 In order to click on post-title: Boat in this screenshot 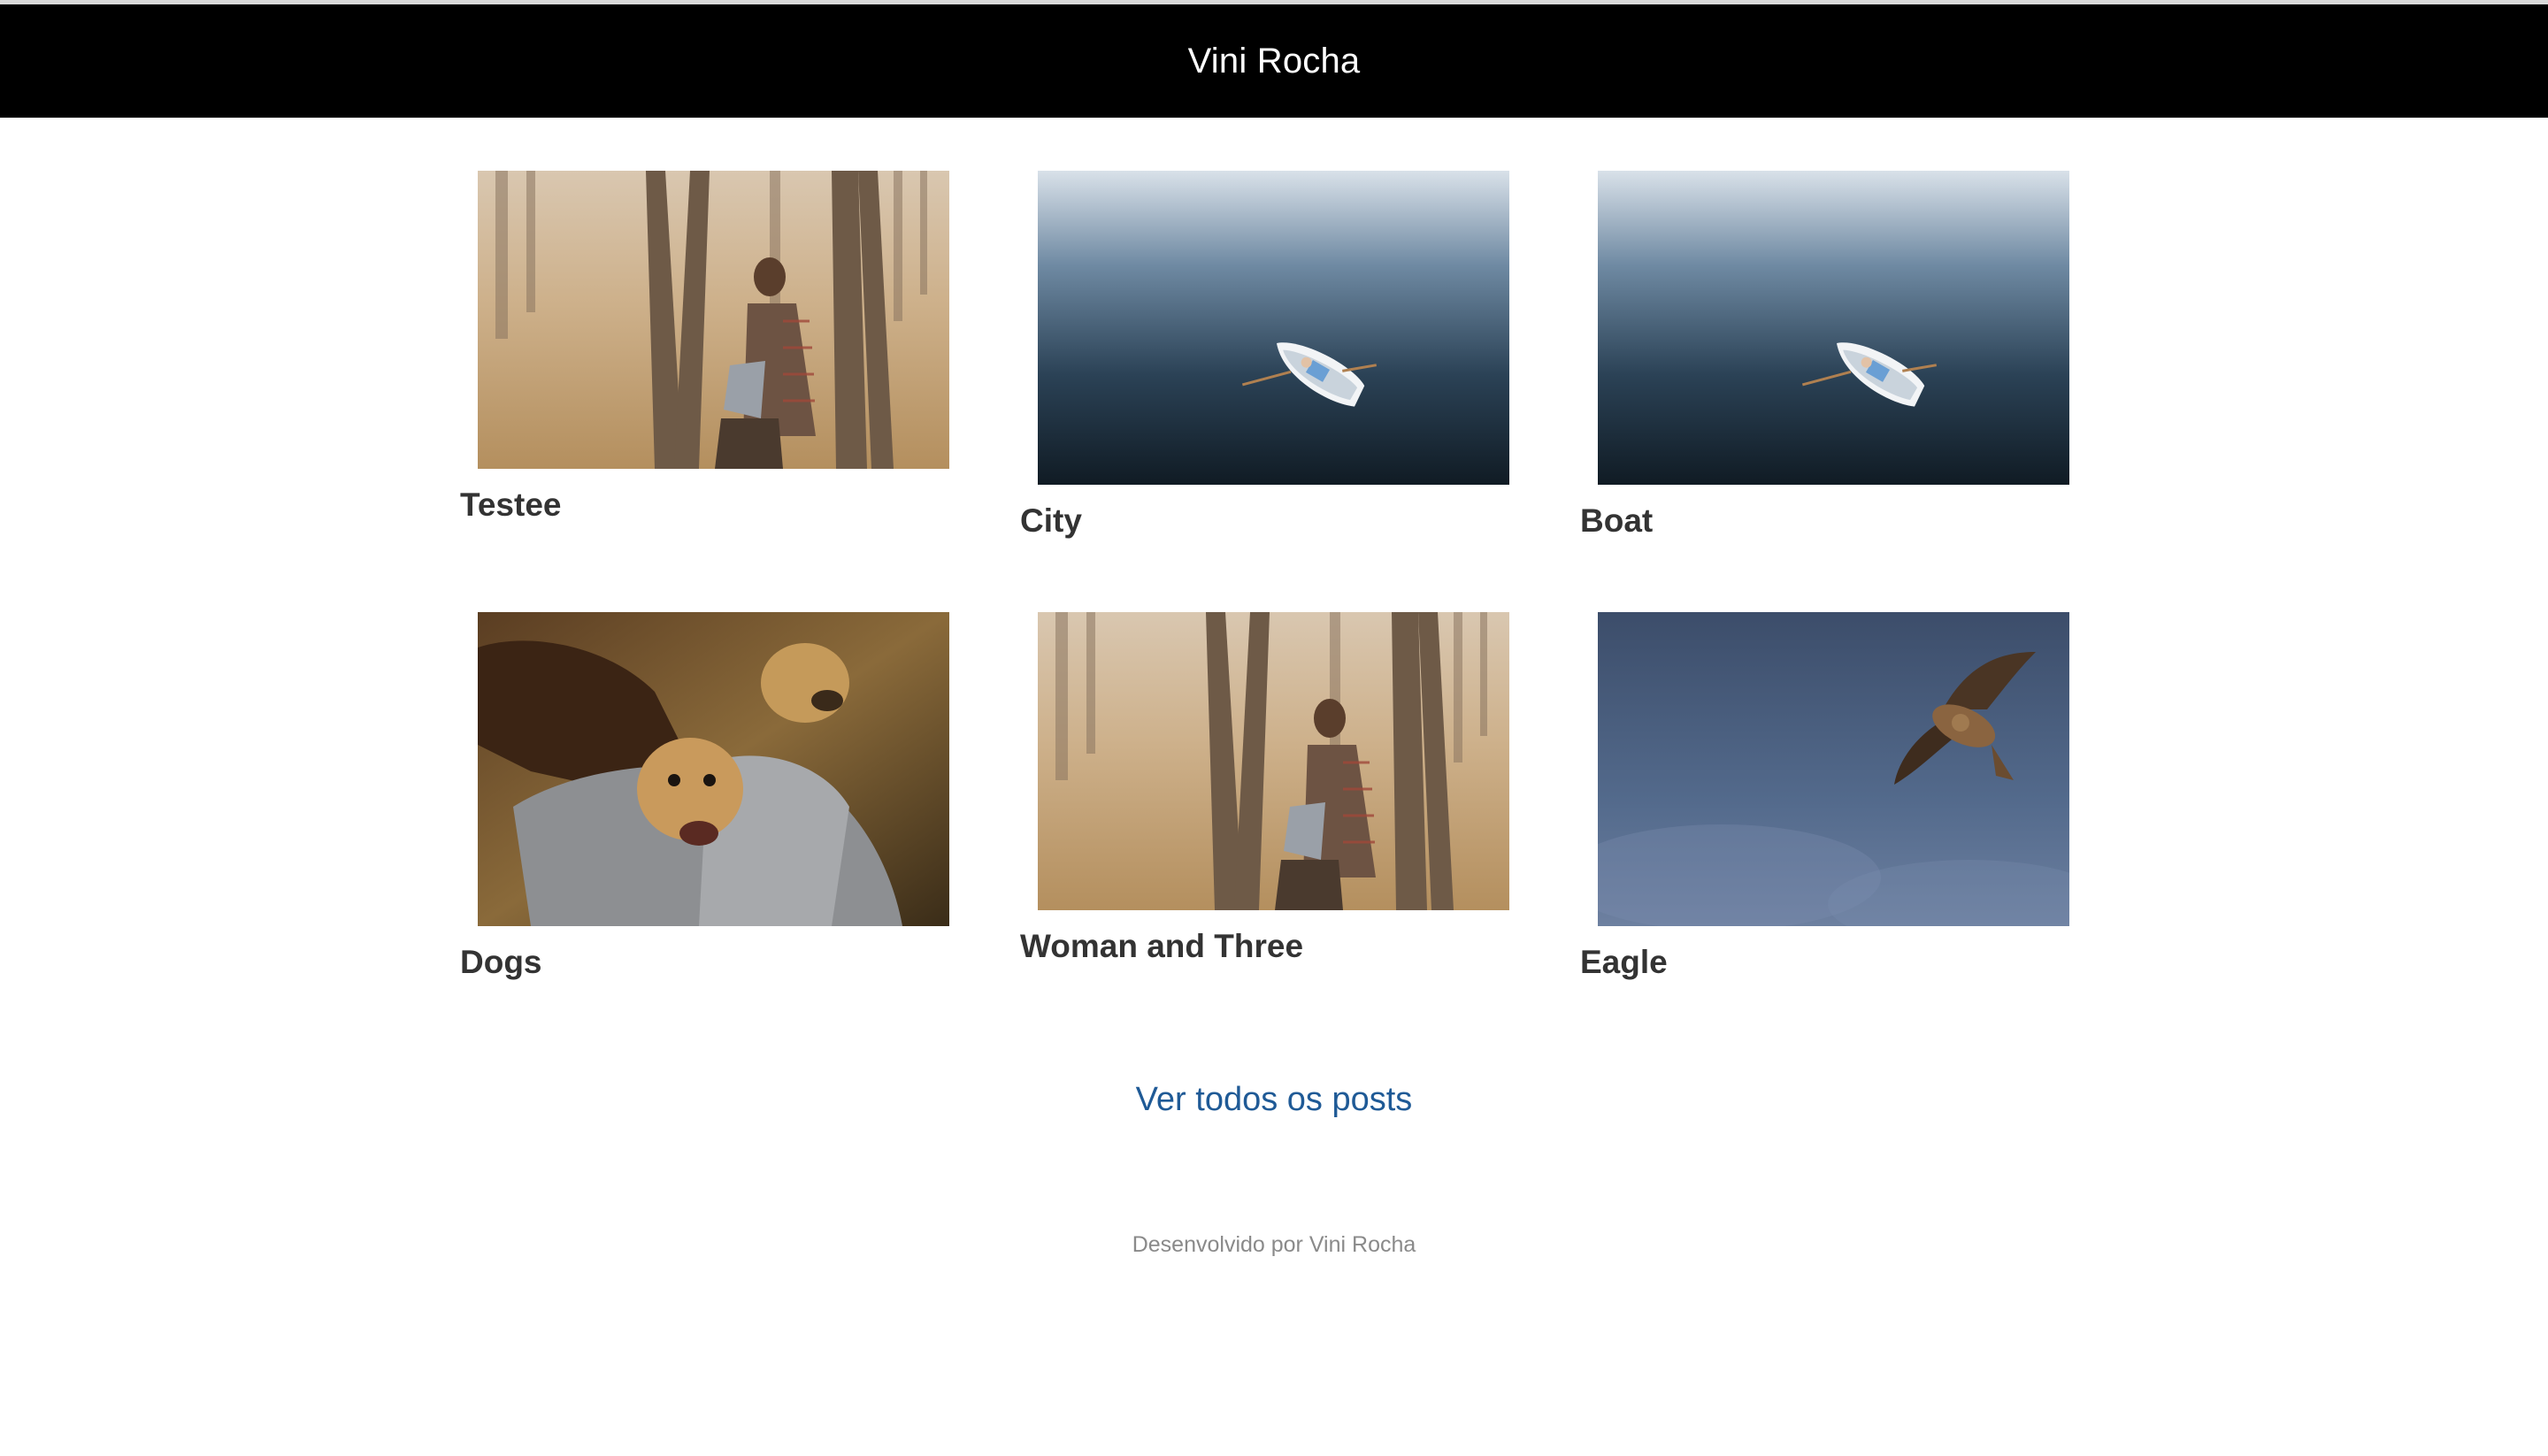, I will do `click(1616, 521)`.